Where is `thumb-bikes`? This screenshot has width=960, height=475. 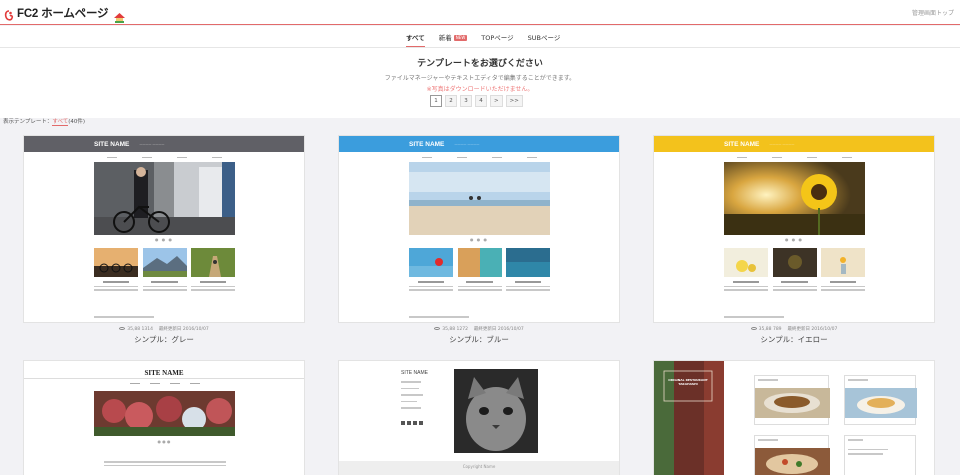 thumb-bikes is located at coordinates (116, 262).